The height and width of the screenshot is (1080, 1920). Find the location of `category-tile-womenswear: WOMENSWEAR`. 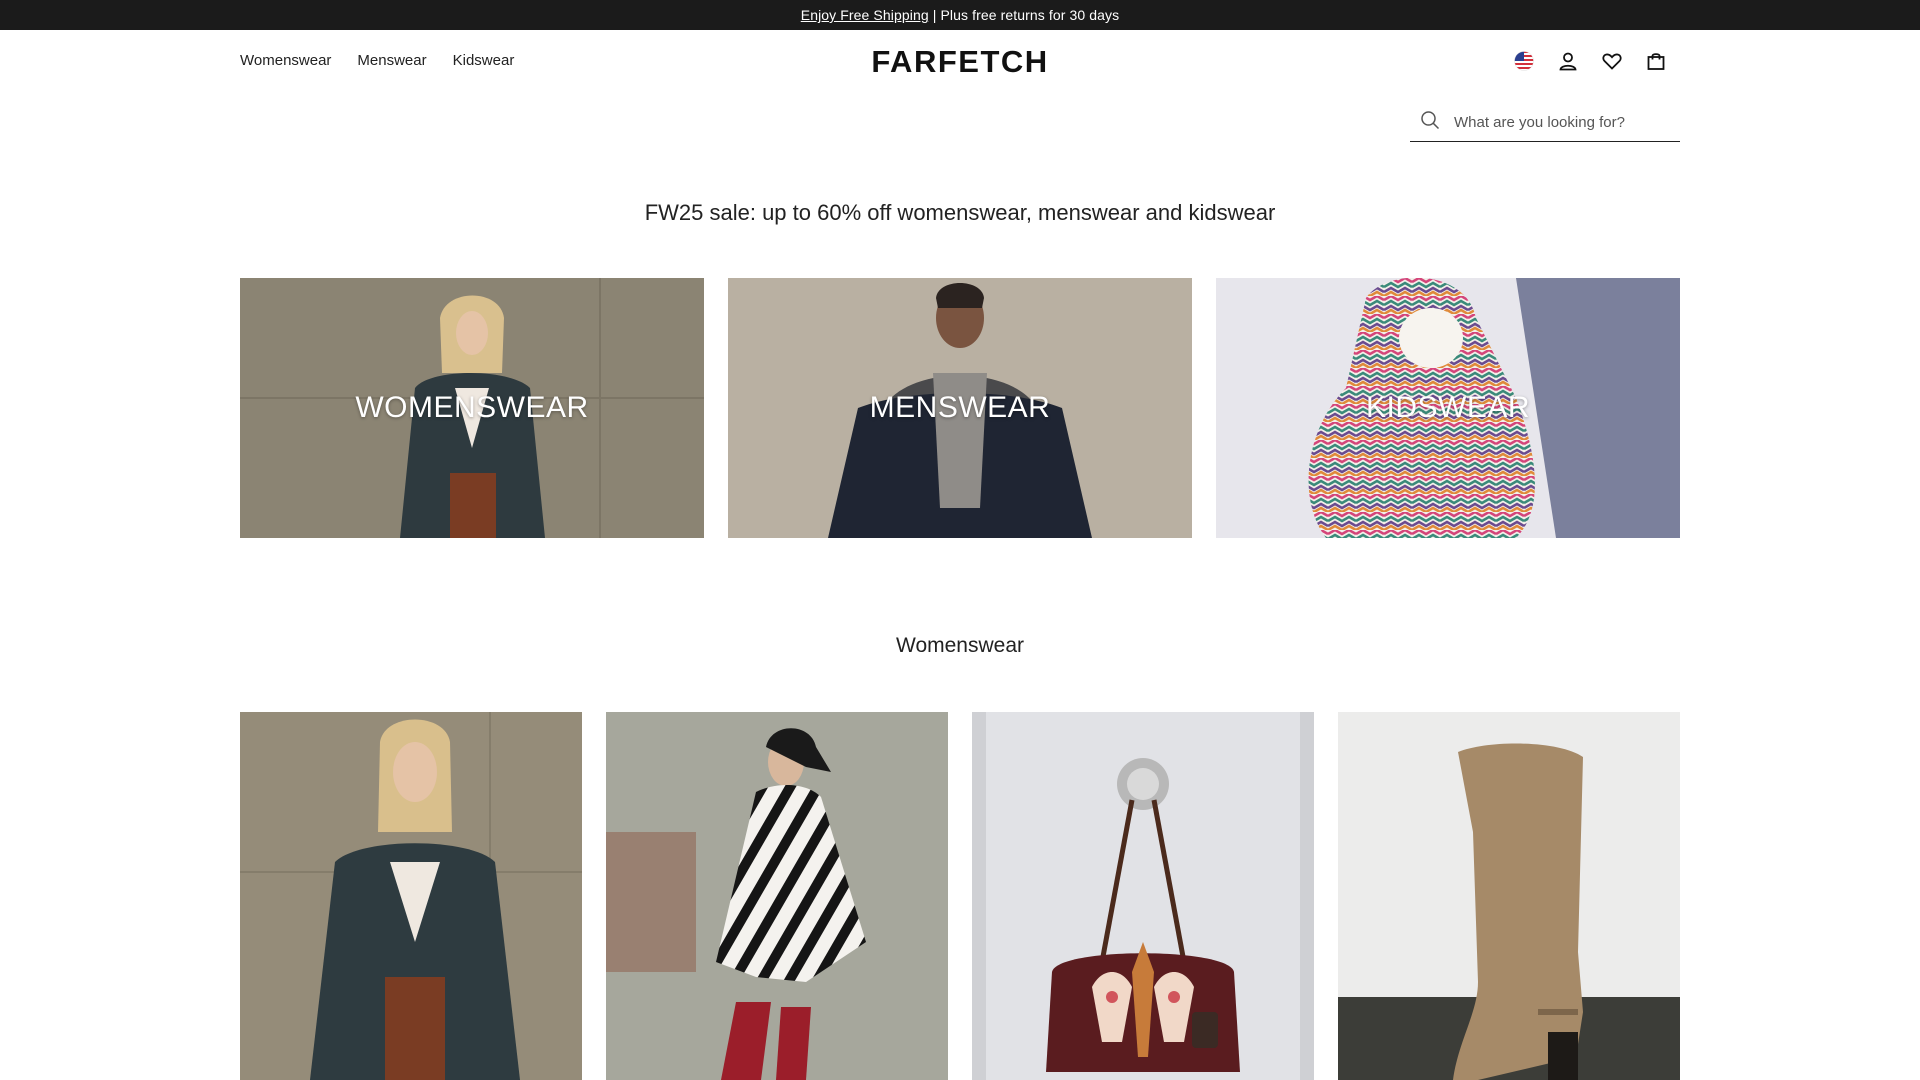

category-tile-womenswear: WOMENSWEAR is located at coordinates (472, 408).